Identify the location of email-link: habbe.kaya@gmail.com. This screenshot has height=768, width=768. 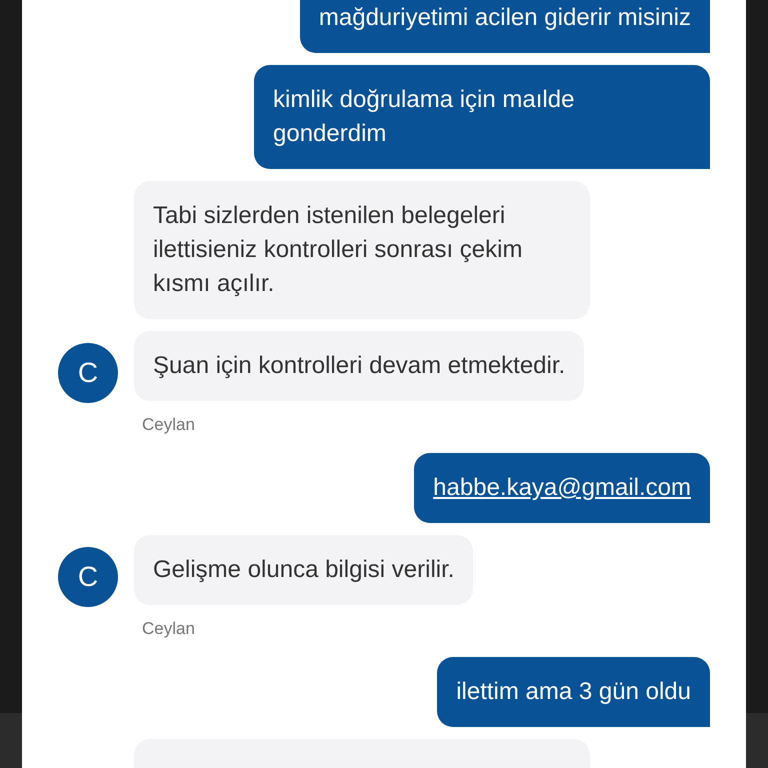
(562, 487).